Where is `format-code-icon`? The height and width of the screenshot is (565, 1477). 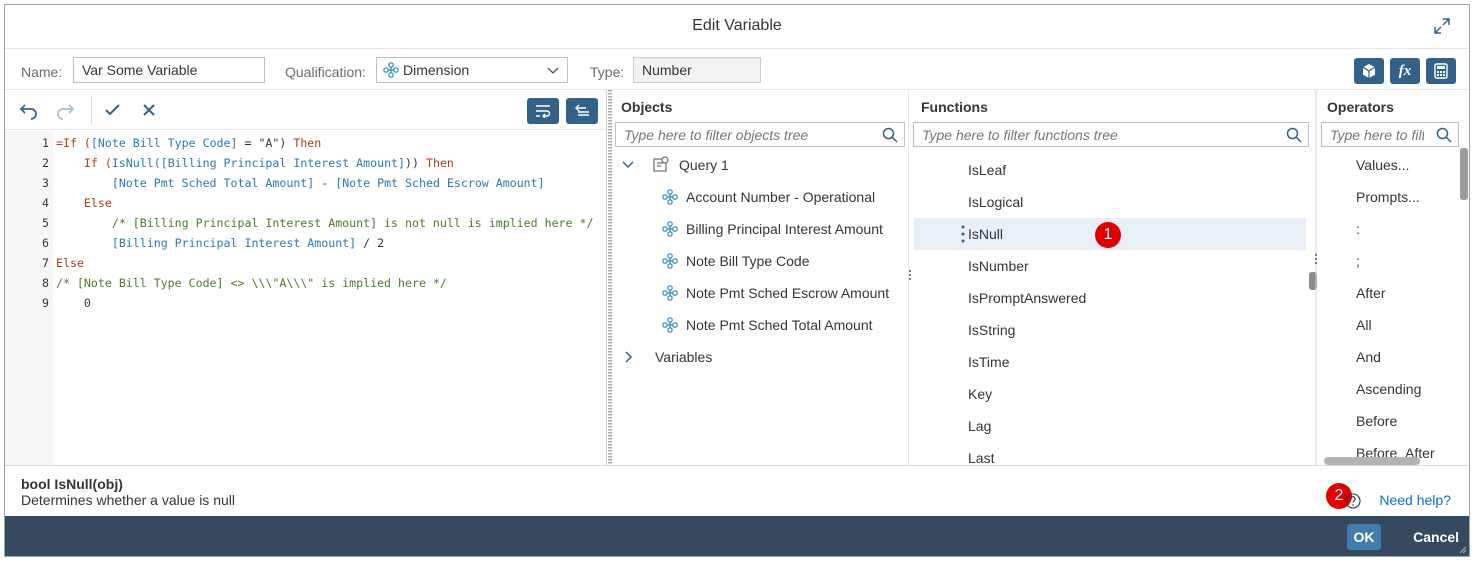
format-code-icon is located at coordinates (582, 110).